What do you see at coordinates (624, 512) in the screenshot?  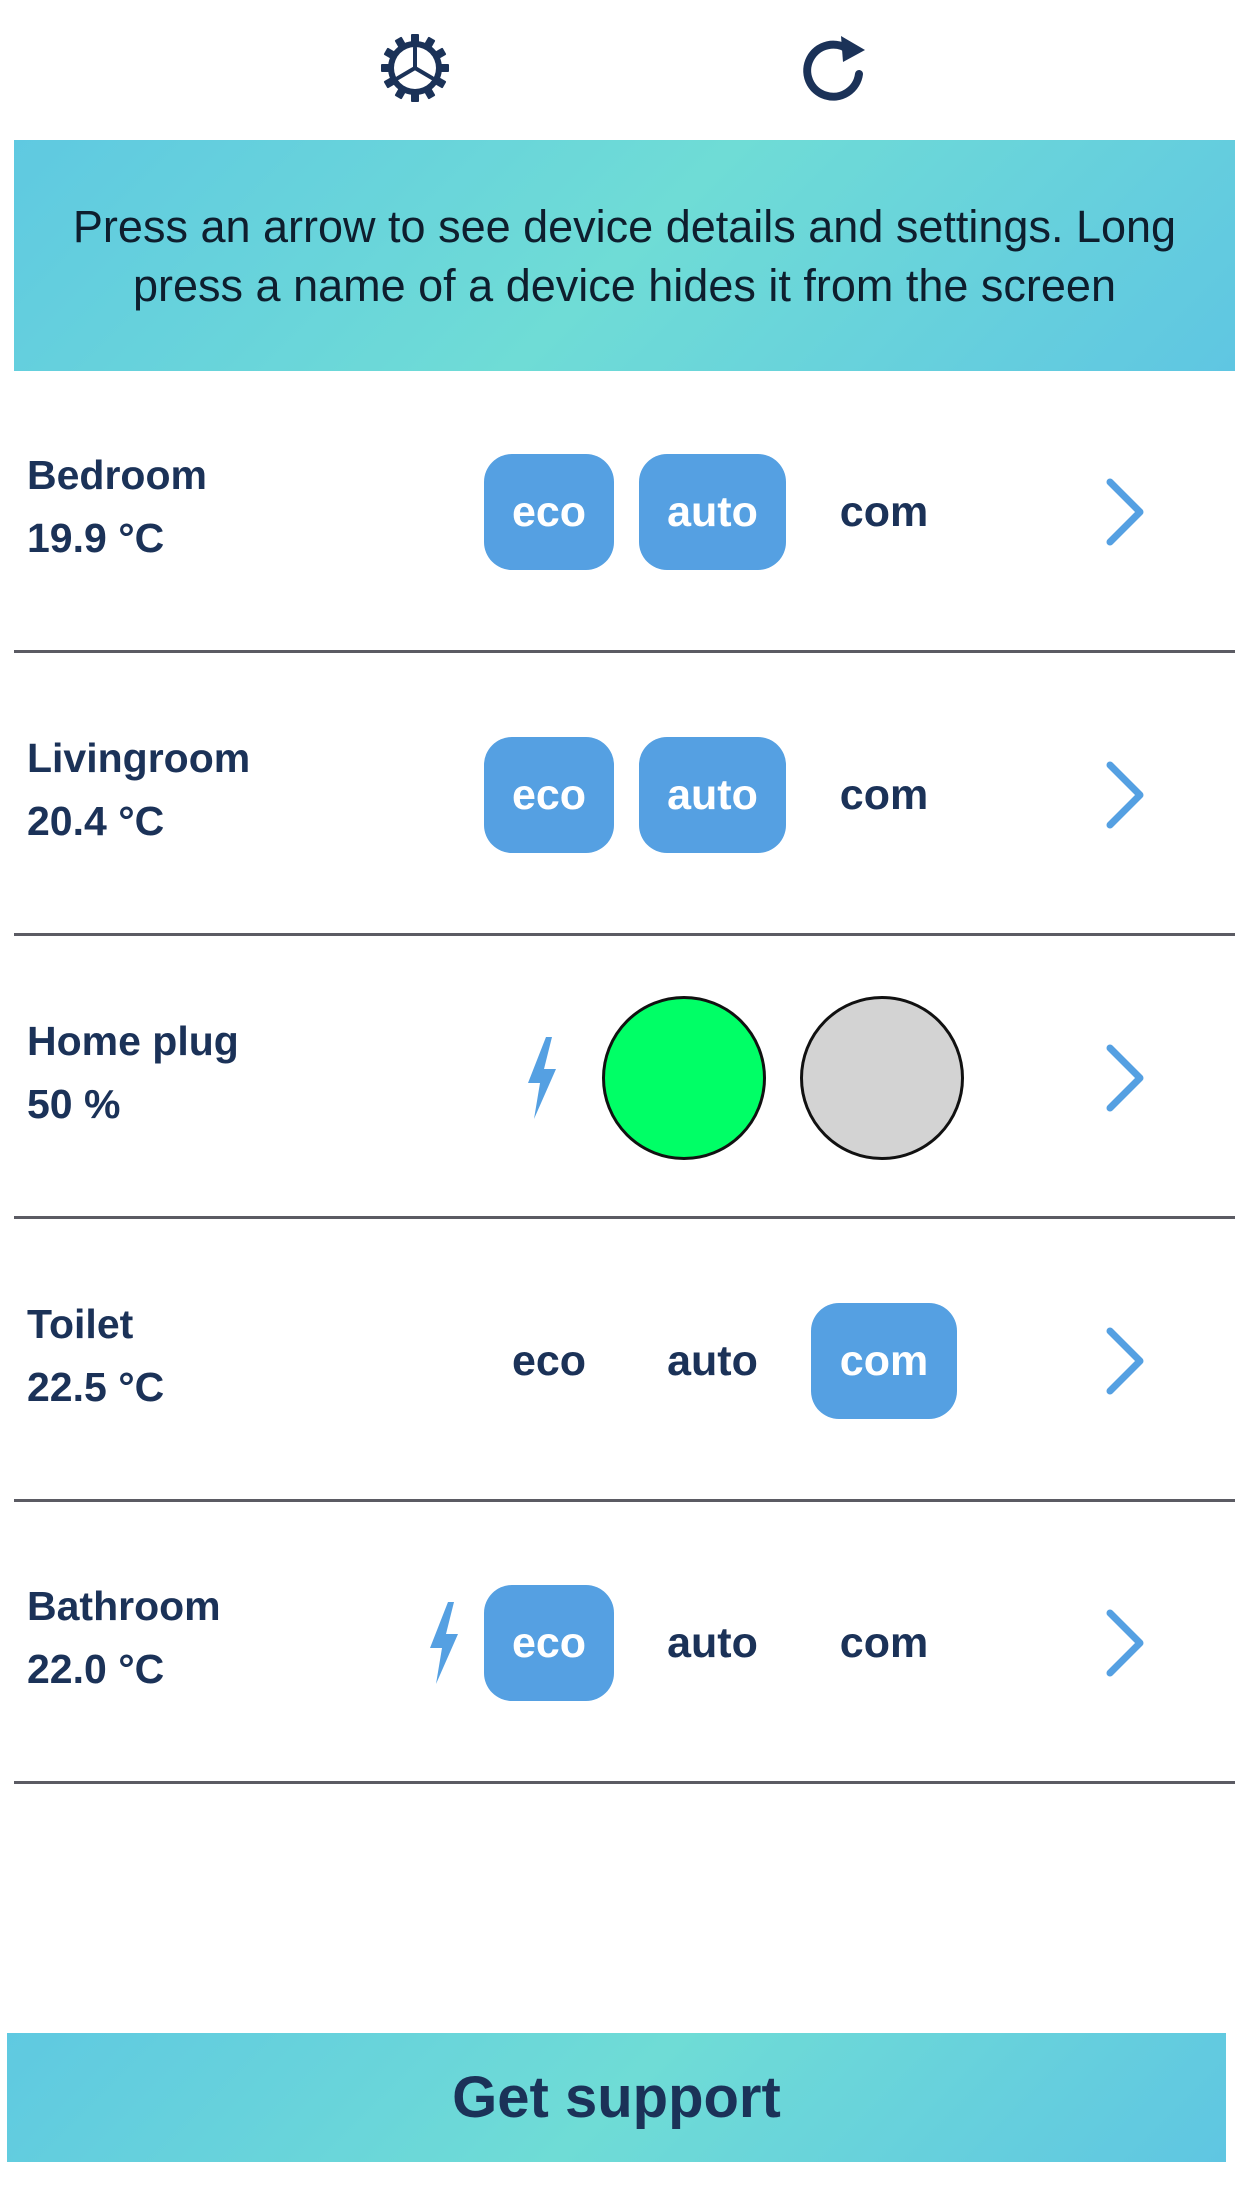 I see `device-row-bedroom: Bedroom 19.9 °C eco auto com` at bounding box center [624, 512].